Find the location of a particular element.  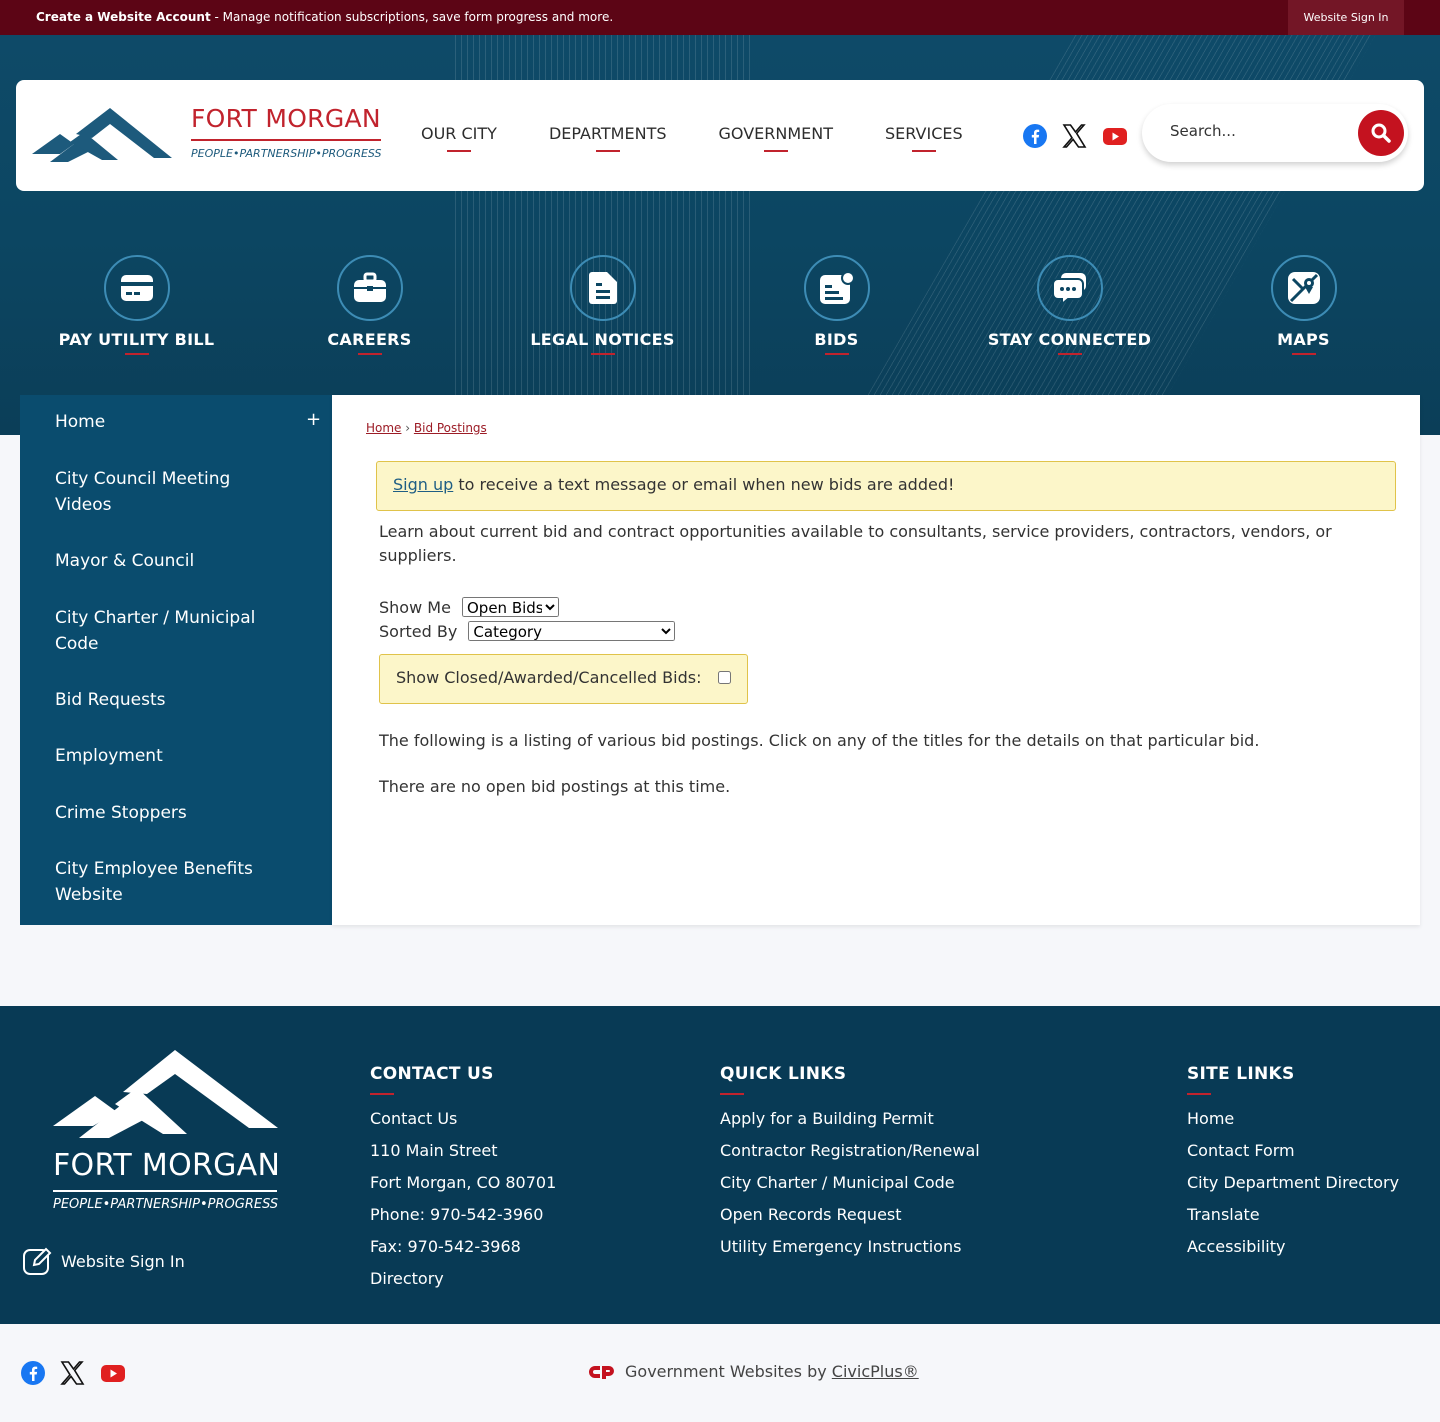

header-social is located at coordinates (1075, 136).